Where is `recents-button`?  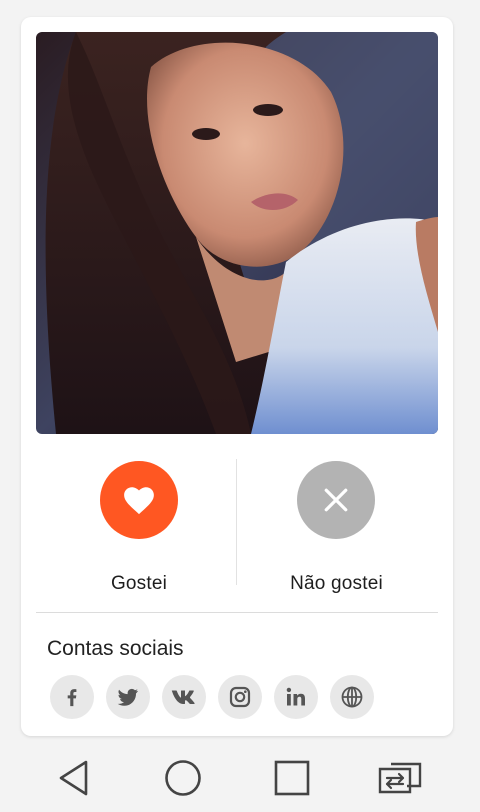 recents-button is located at coordinates (292, 778).